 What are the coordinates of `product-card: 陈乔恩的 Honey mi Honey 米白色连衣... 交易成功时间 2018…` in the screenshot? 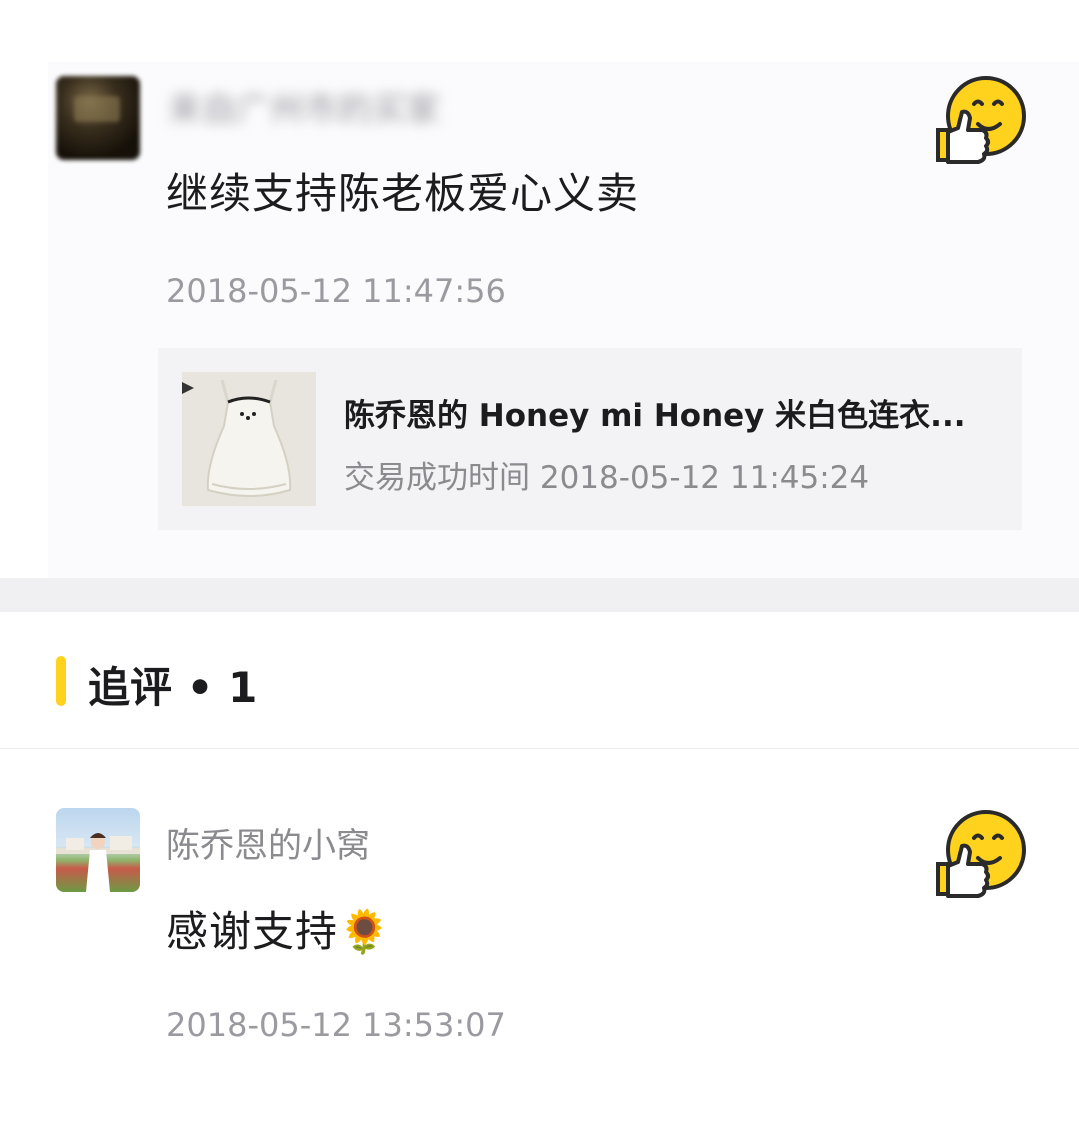 It's located at (590, 439).